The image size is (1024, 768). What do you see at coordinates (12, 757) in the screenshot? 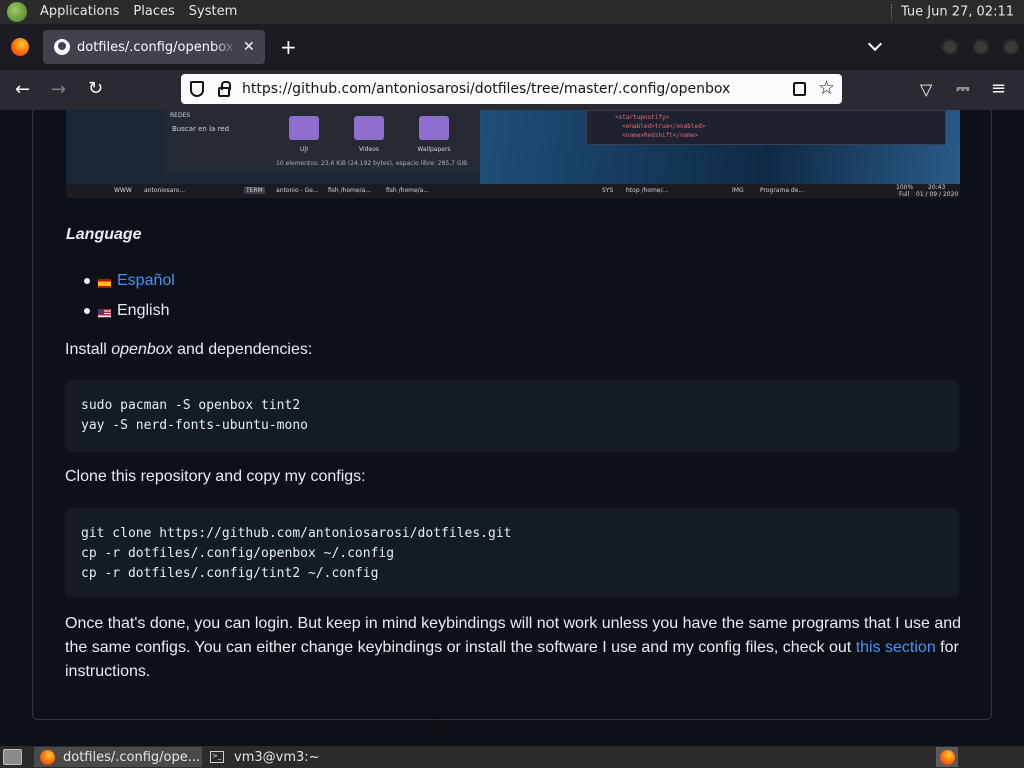
I see `show-desktop-button` at bounding box center [12, 757].